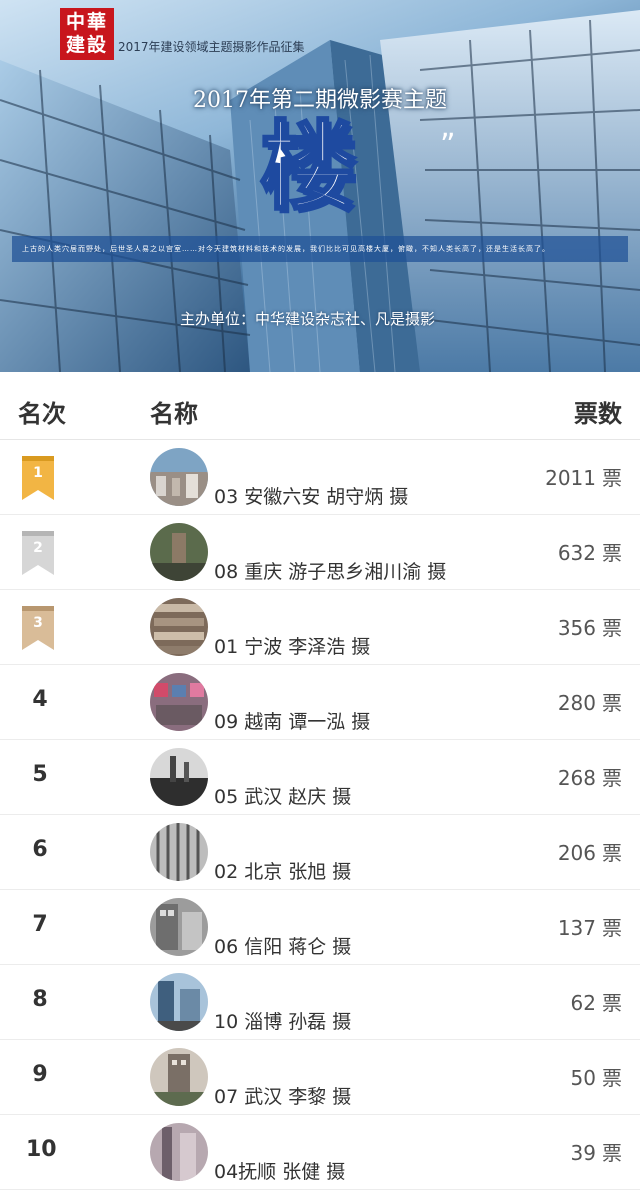 Image resolution: width=640 pixels, height=1190 pixels. I want to click on ranking-row: 8 10 淄博 孙磊 摄 62 票, so click(320, 1002).